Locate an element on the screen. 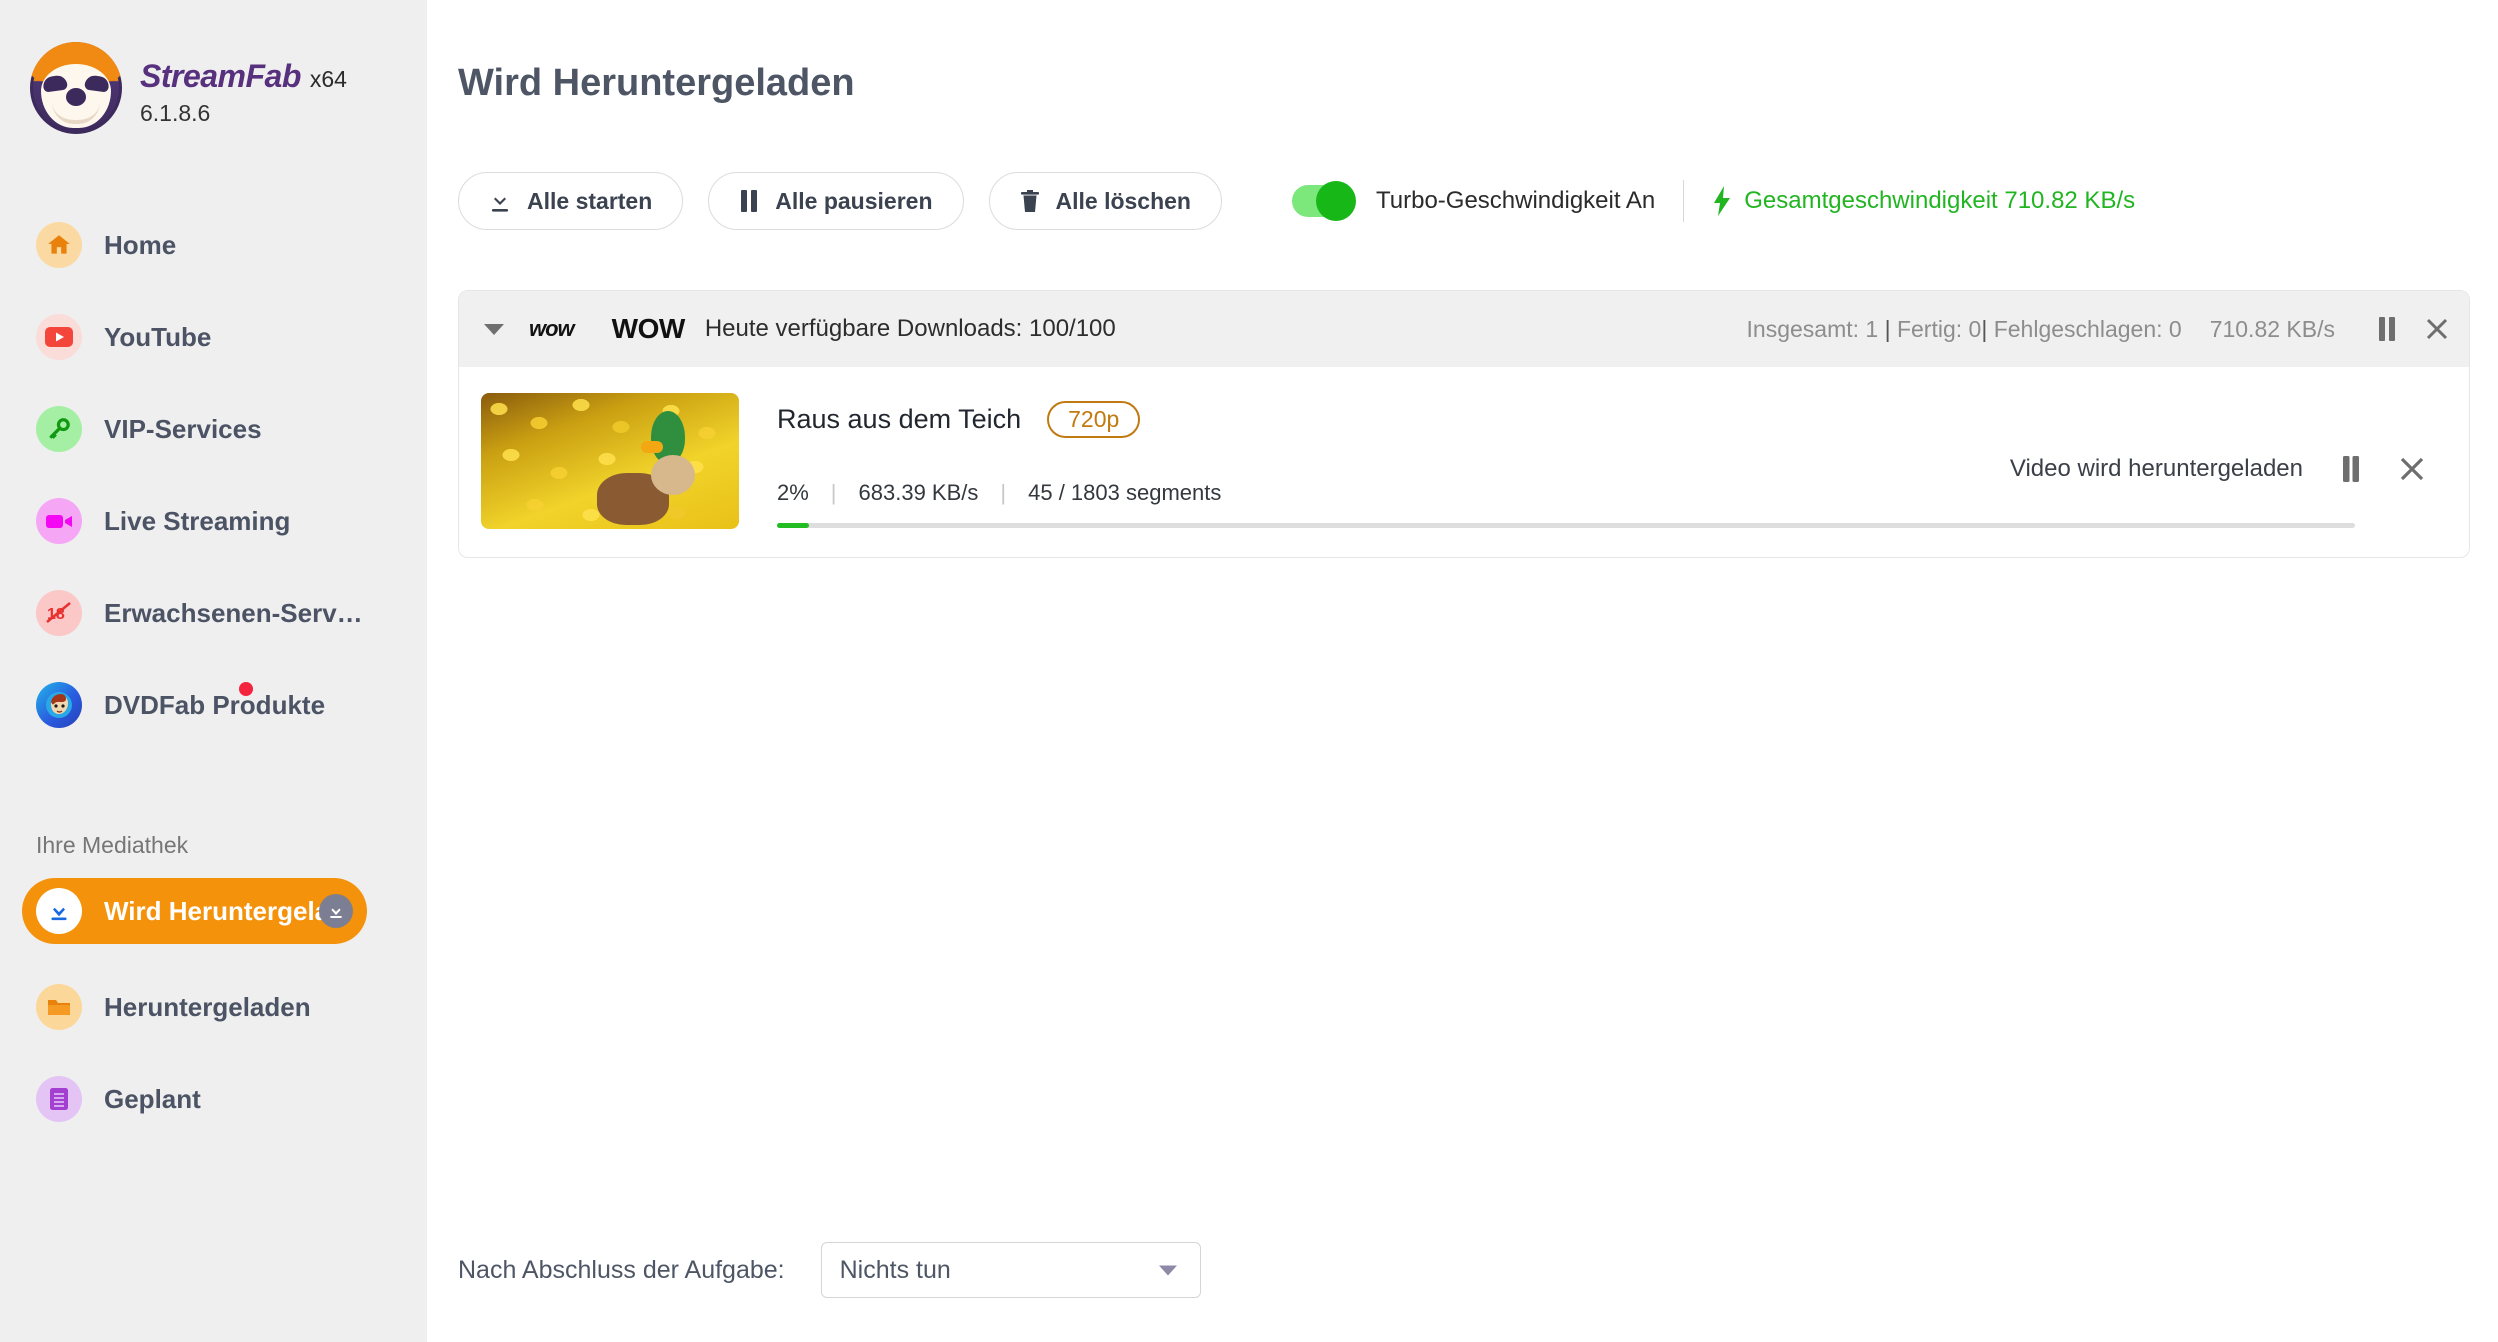  youtube-icon is located at coordinates (59, 337).